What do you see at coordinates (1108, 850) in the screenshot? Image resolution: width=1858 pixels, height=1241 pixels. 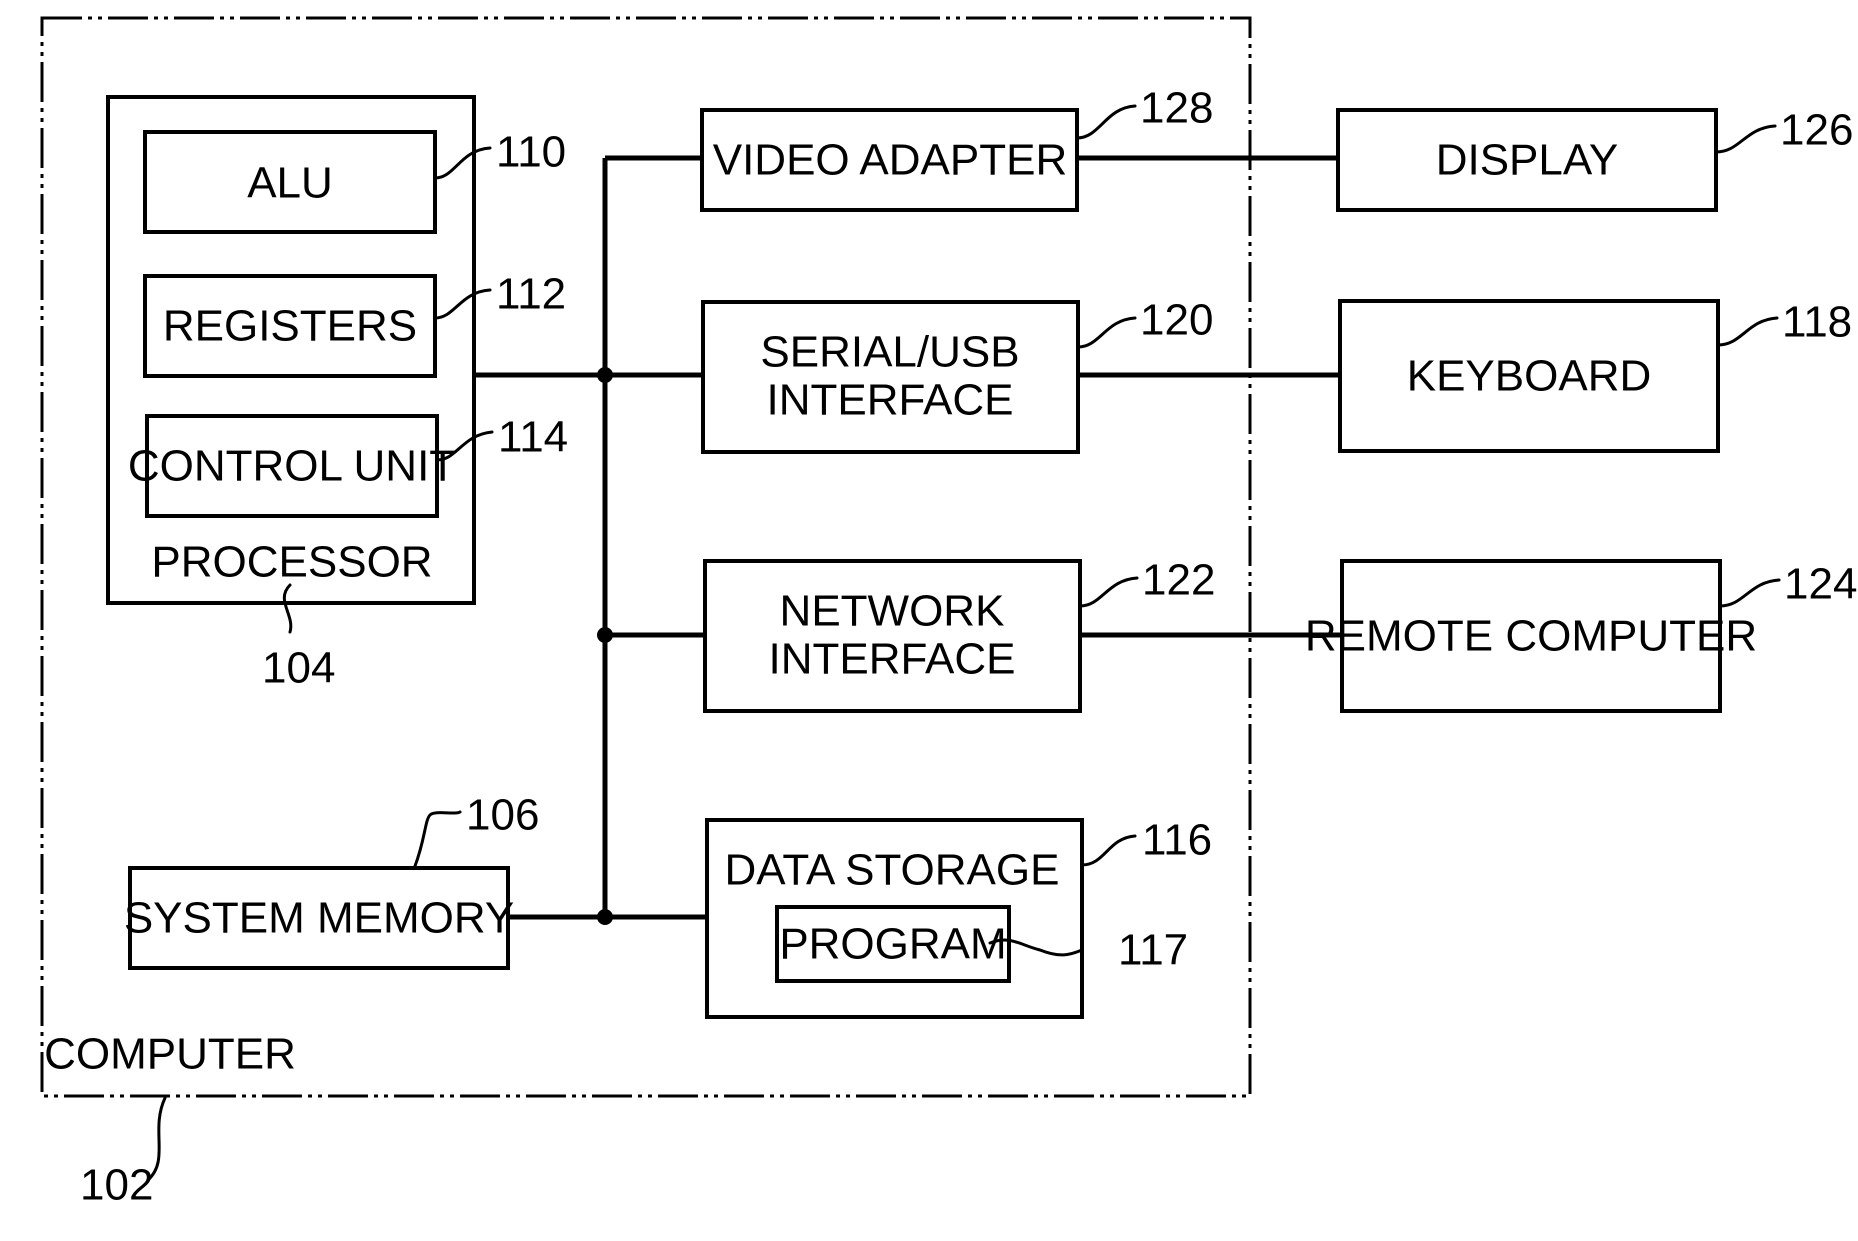 I see `data-storage-leader` at bounding box center [1108, 850].